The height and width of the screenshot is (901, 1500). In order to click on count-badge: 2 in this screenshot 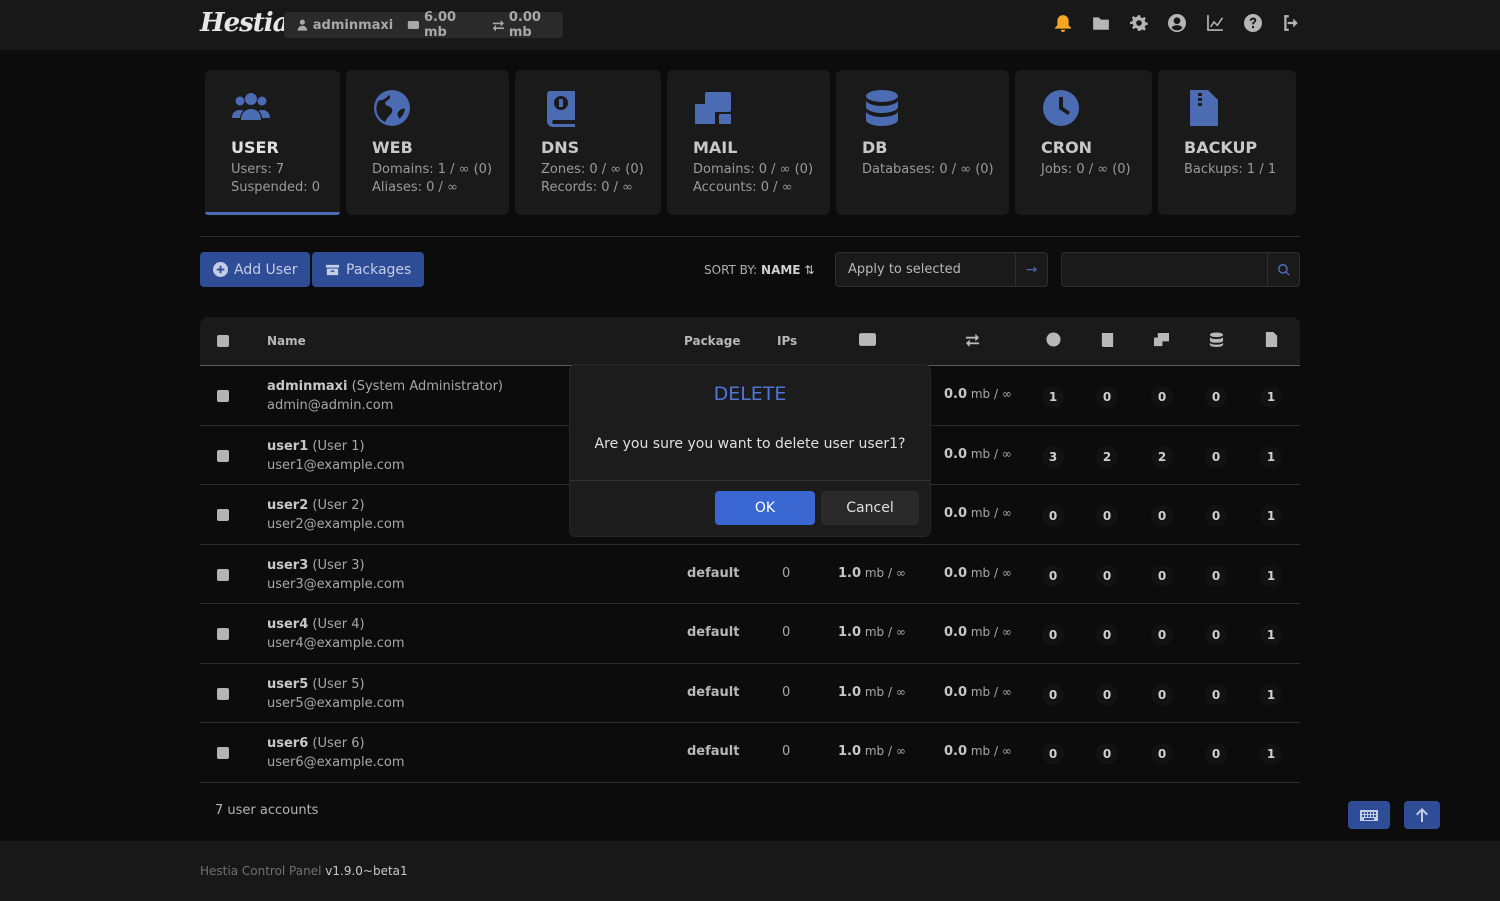, I will do `click(1162, 456)`.